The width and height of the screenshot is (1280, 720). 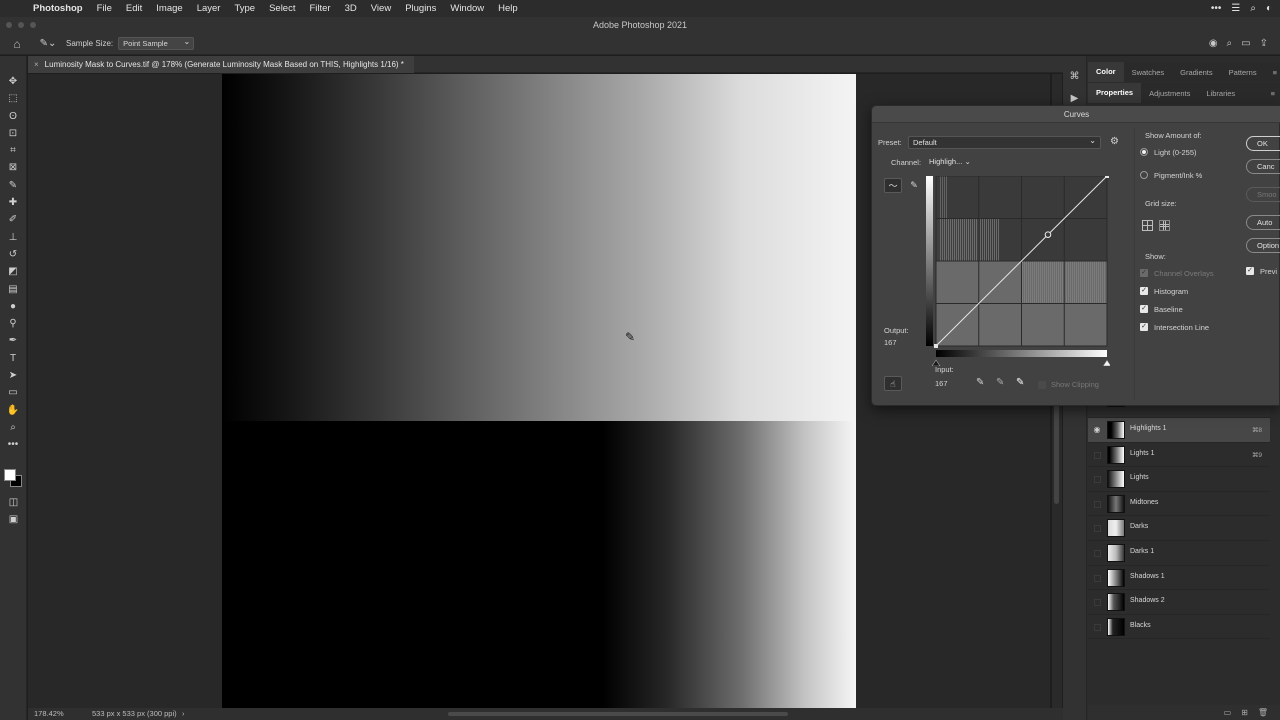 What do you see at coordinates (1020, 382) in the screenshot?
I see `white-eyedropper-icon: ✎` at bounding box center [1020, 382].